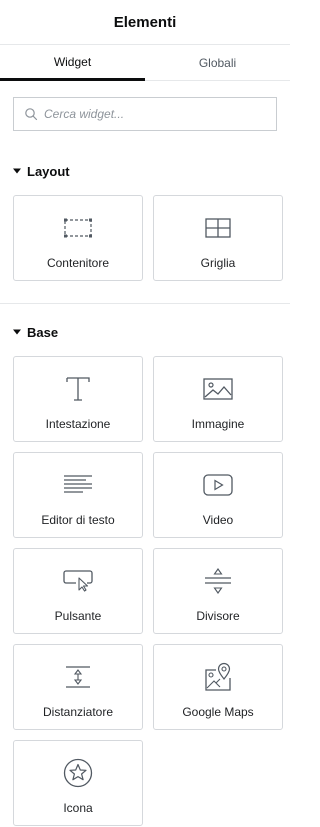  What do you see at coordinates (78, 773) in the screenshot?
I see `star-icon` at bounding box center [78, 773].